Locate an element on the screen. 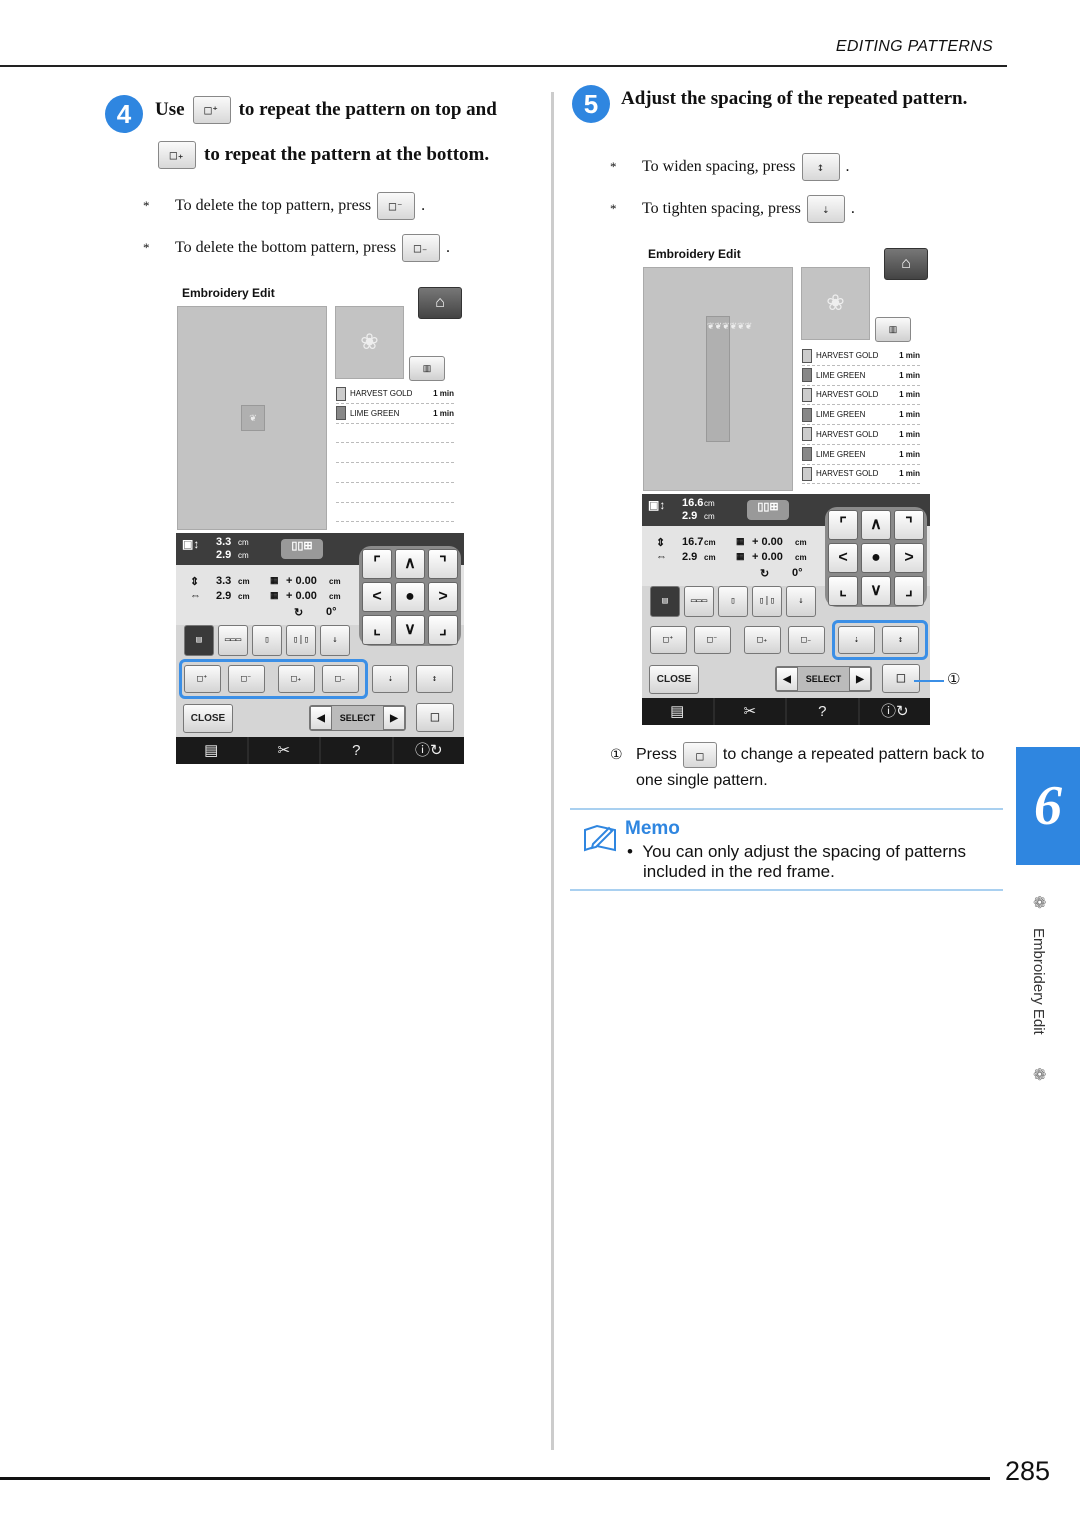 The height and width of the screenshot is (1527, 1080). widen-spacing-button: ↕ is located at coordinates (434, 679).